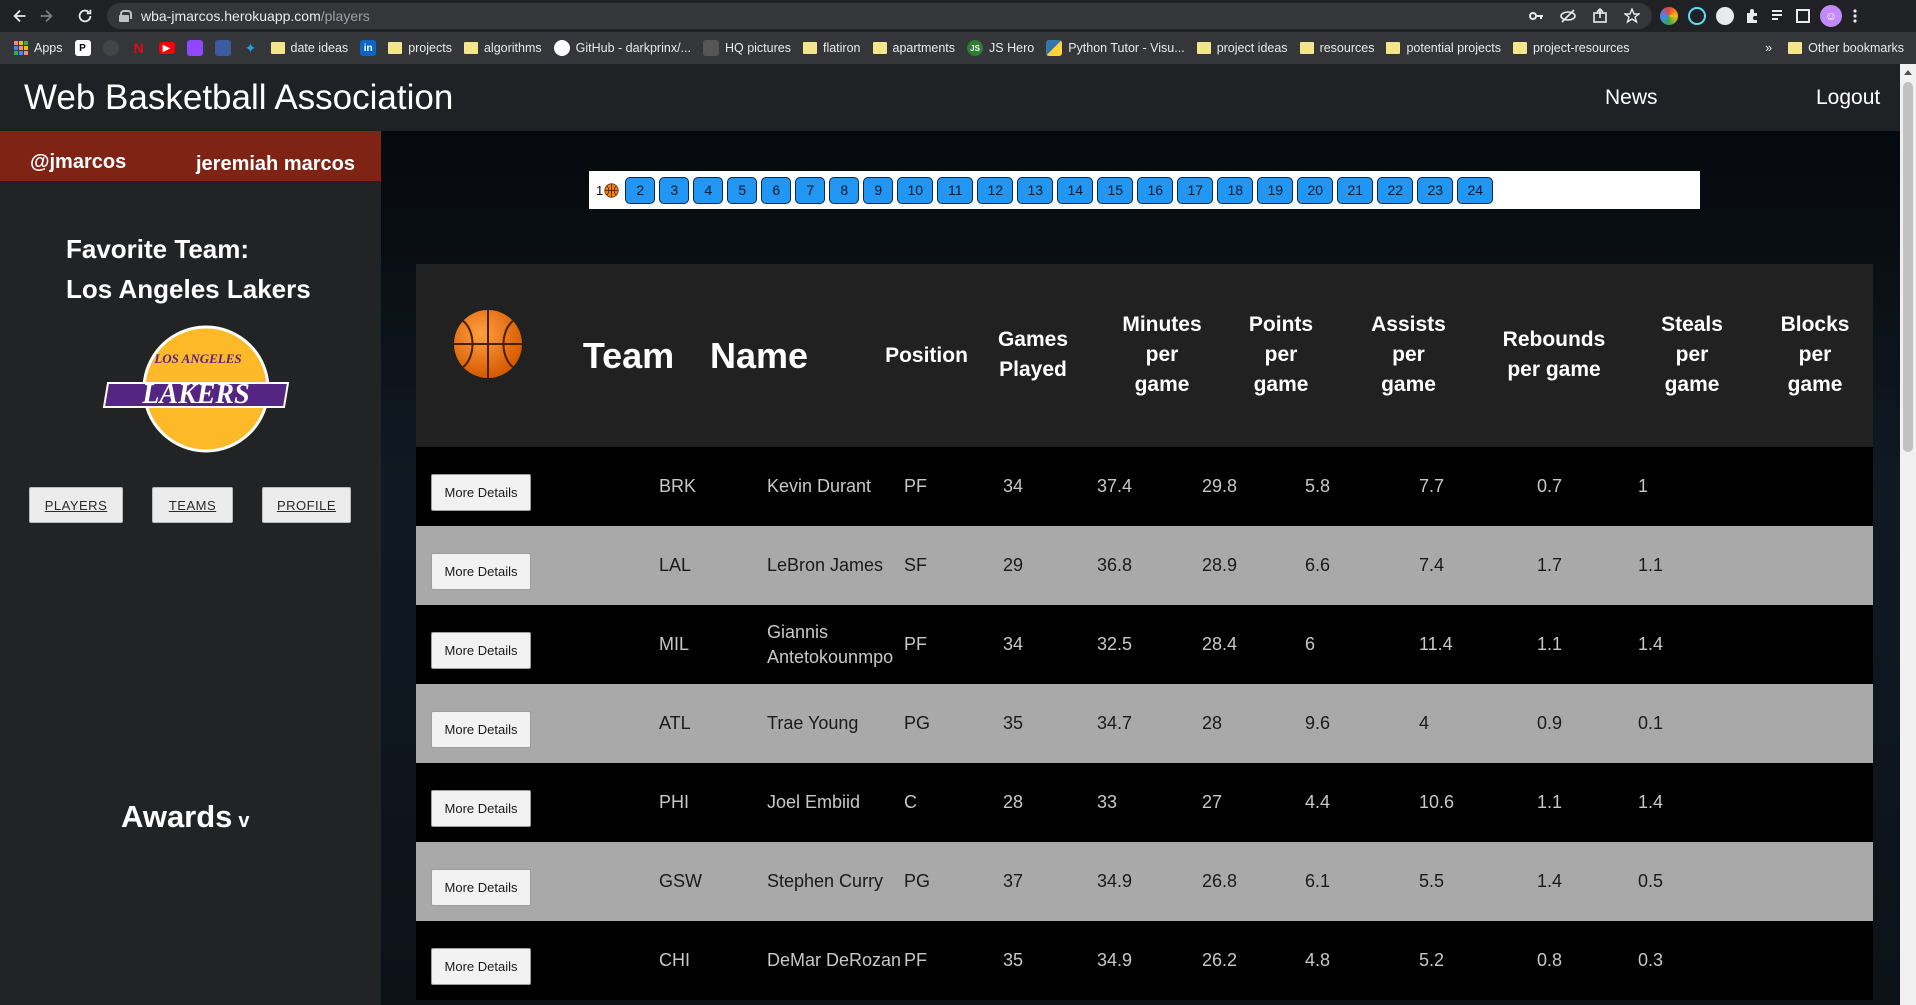  I want to click on bookmark-js-hero: JS JS Hero, so click(1000, 48).